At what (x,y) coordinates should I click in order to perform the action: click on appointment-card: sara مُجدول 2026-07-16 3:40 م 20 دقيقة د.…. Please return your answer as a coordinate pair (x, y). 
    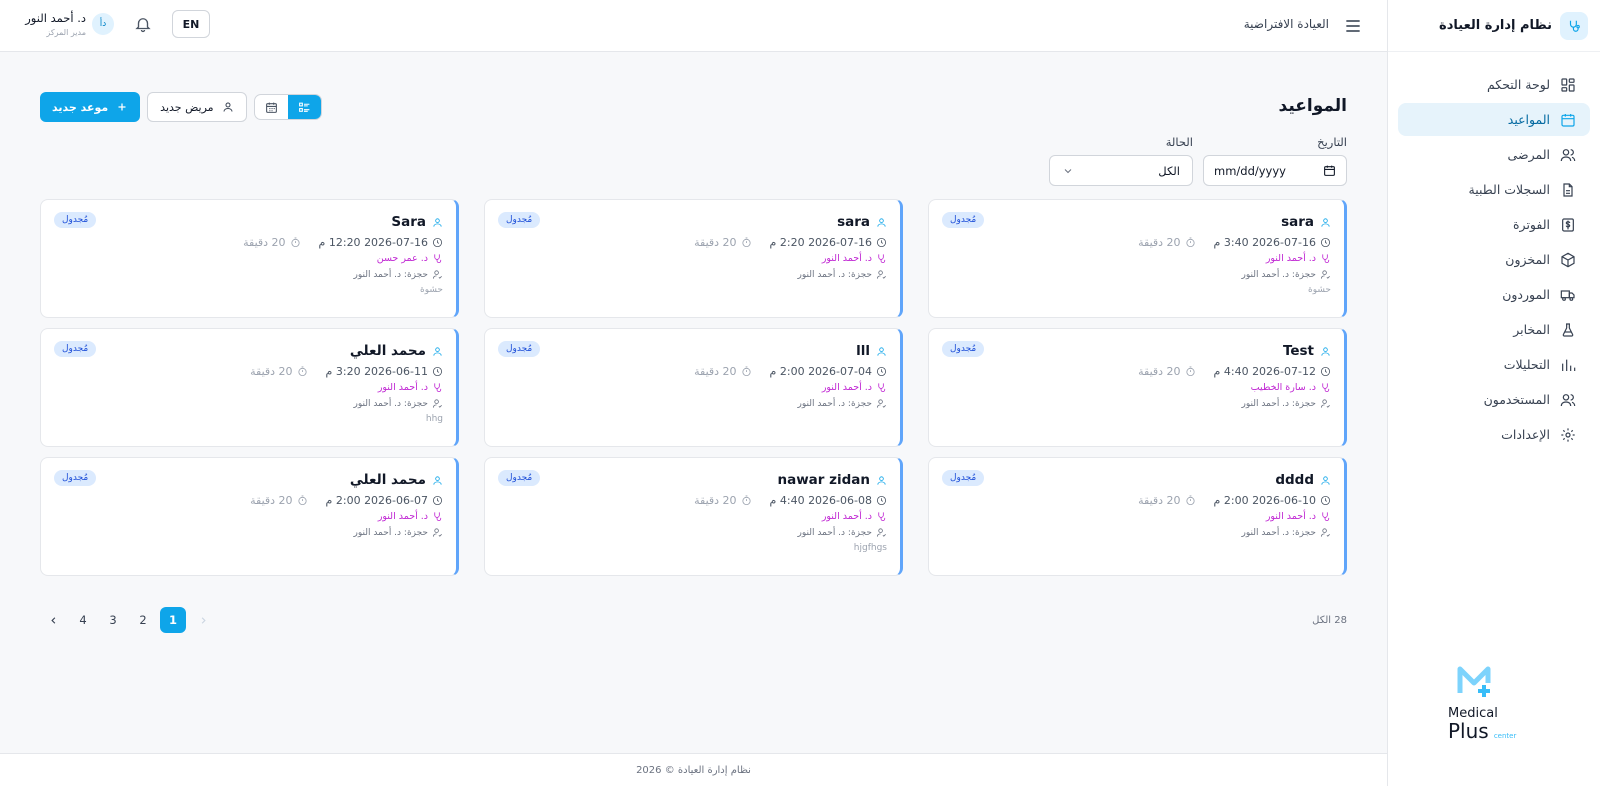
    Looking at the image, I should click on (1137, 258).